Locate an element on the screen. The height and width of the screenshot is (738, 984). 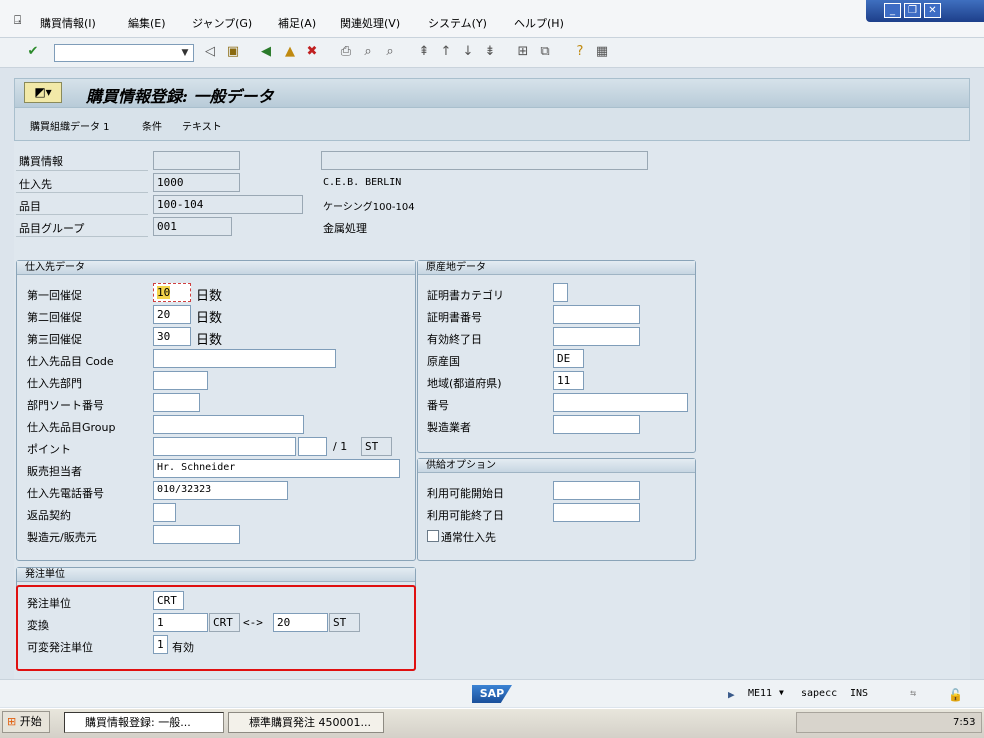
manufacturer-field is located at coordinates (596, 424).